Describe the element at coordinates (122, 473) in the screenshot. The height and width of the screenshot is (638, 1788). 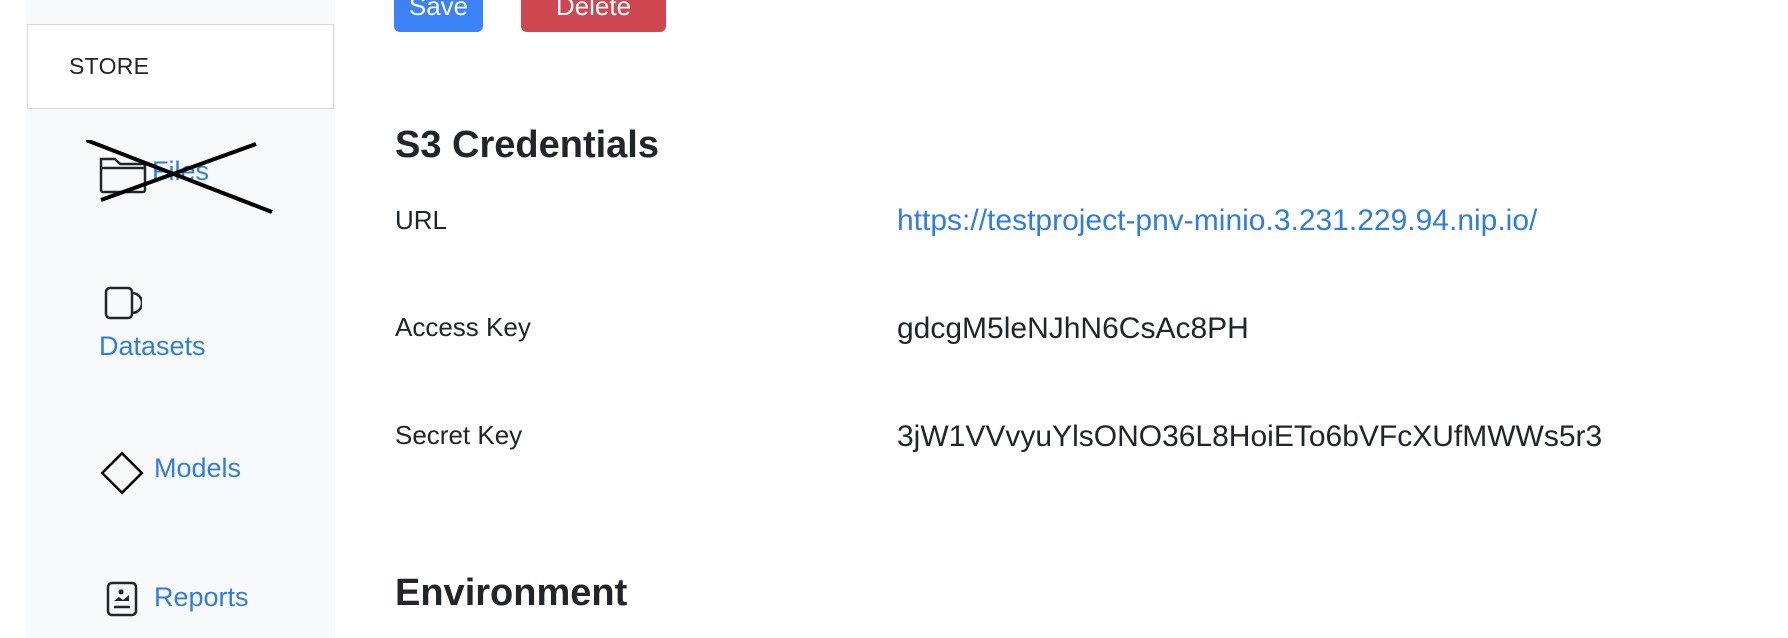
I see `diamond-icon` at that location.